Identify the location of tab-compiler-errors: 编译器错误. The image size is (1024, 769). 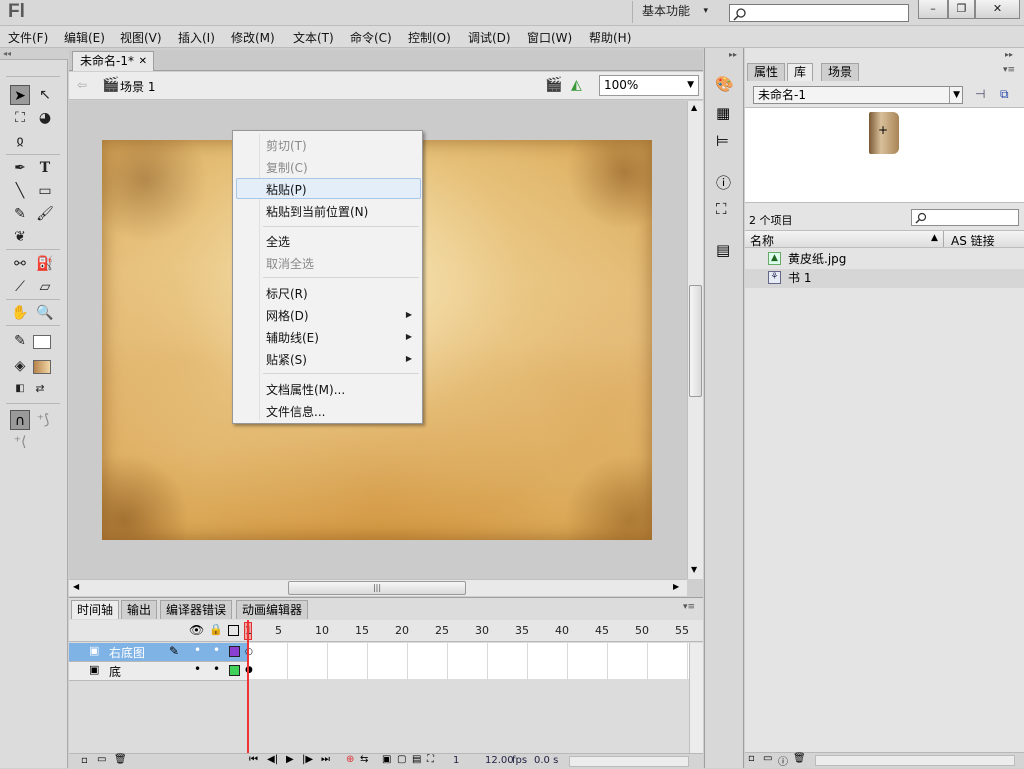
(196, 609).